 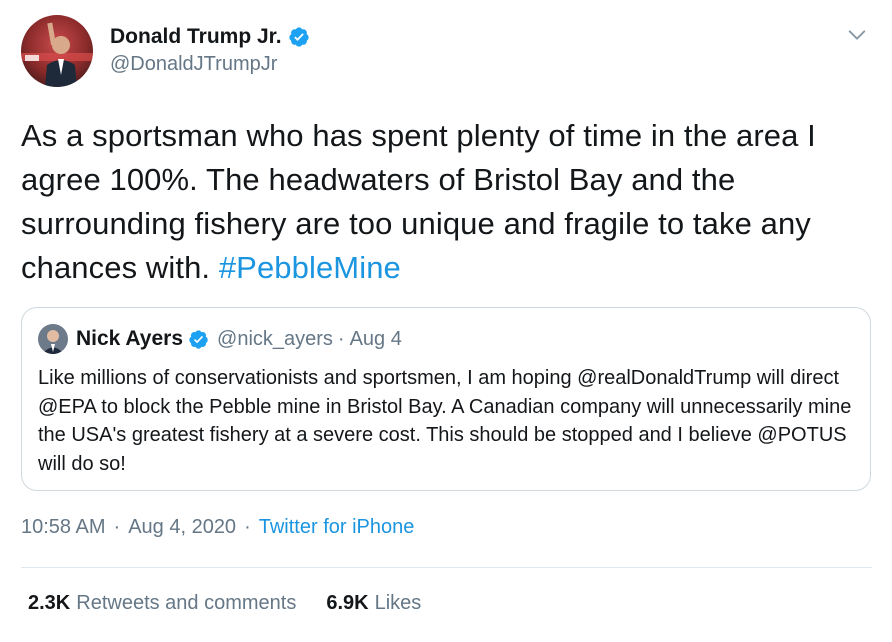 I want to click on quoted-tweet-header: Nick Ayers @nick_ayers · Aug 4, so click(x=220, y=339).